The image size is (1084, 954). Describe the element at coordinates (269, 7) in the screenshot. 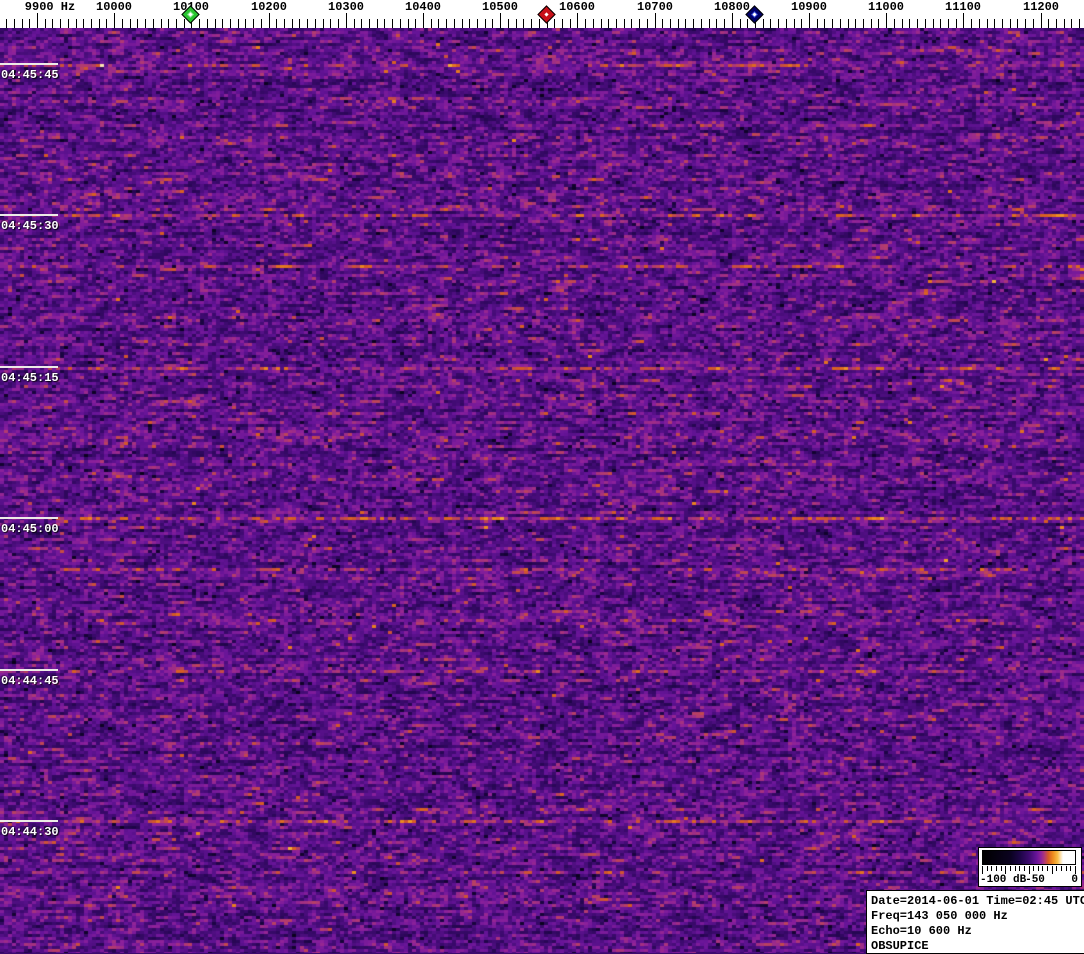

I see `freq-tick-label: 10200` at that location.